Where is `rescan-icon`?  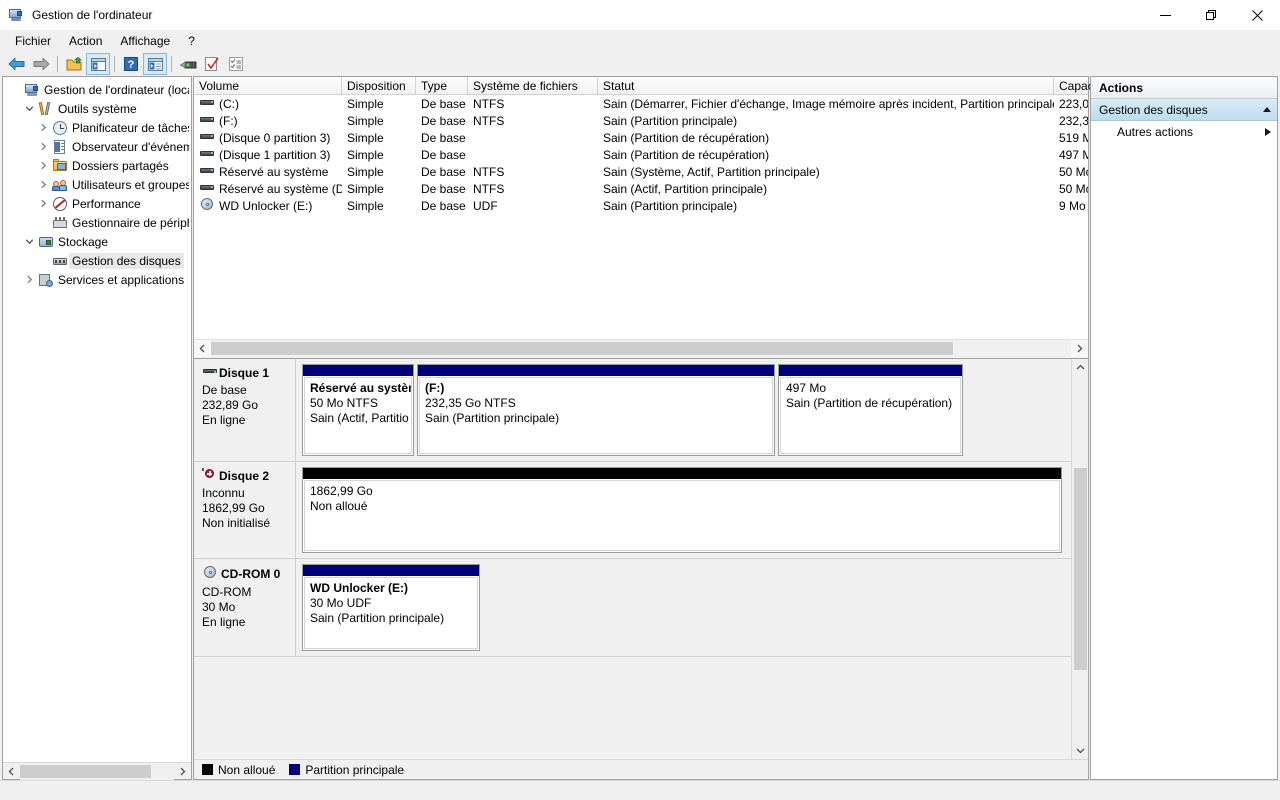 rescan-icon is located at coordinates (212, 64).